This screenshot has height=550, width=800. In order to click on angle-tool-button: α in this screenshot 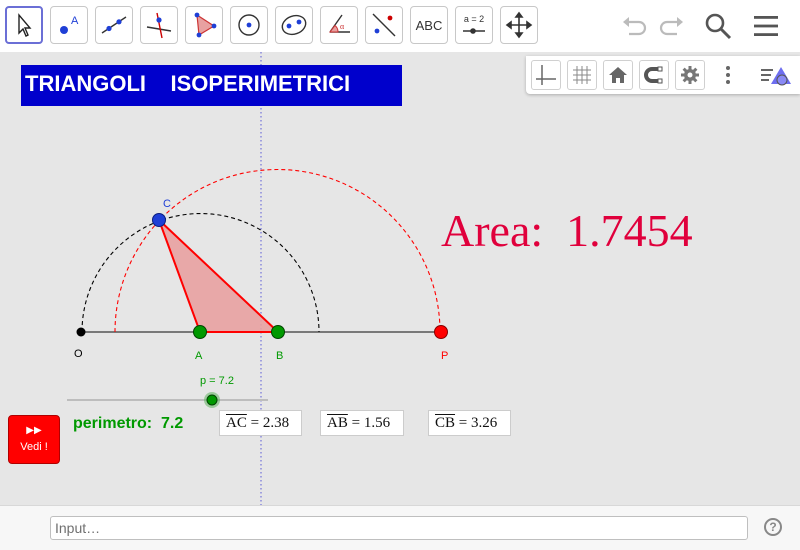, I will do `click(339, 25)`.